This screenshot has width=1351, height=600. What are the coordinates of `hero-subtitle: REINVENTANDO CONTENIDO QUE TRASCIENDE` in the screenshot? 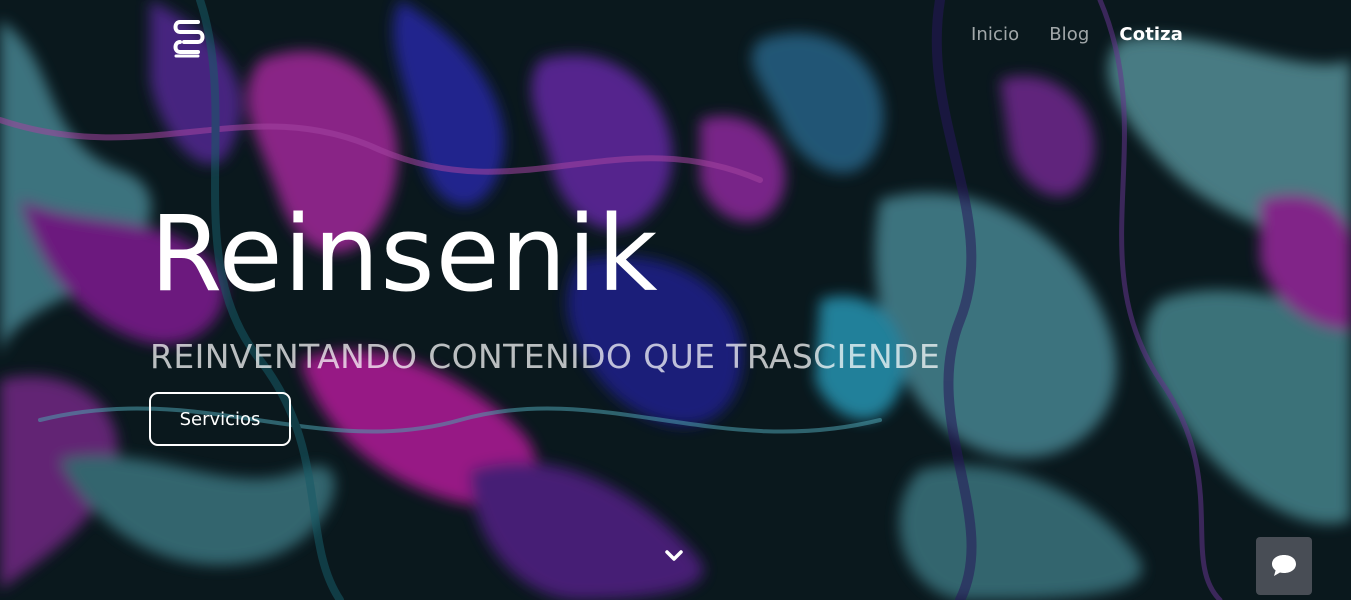 It's located at (545, 356).